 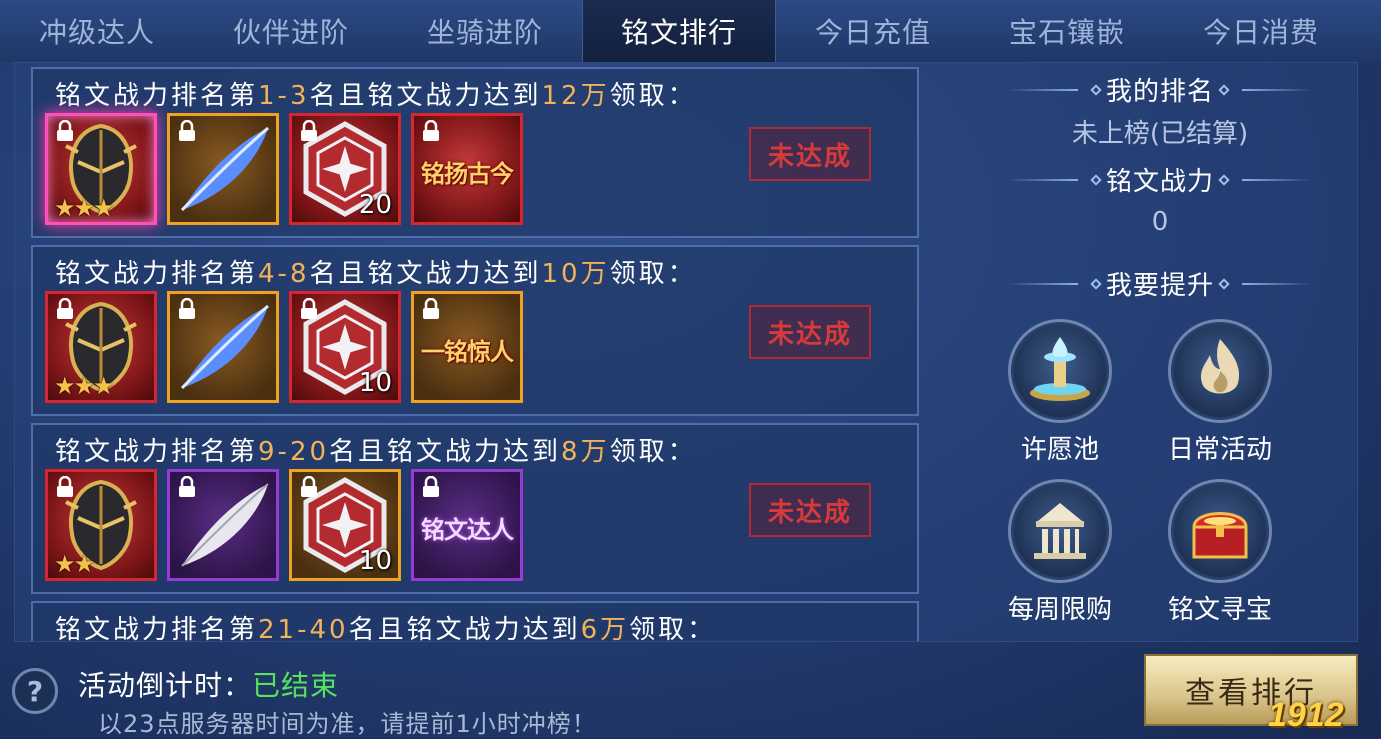 What do you see at coordinates (1059, 610) in the screenshot?
I see `shortcut-label: 每周限购` at bounding box center [1059, 610].